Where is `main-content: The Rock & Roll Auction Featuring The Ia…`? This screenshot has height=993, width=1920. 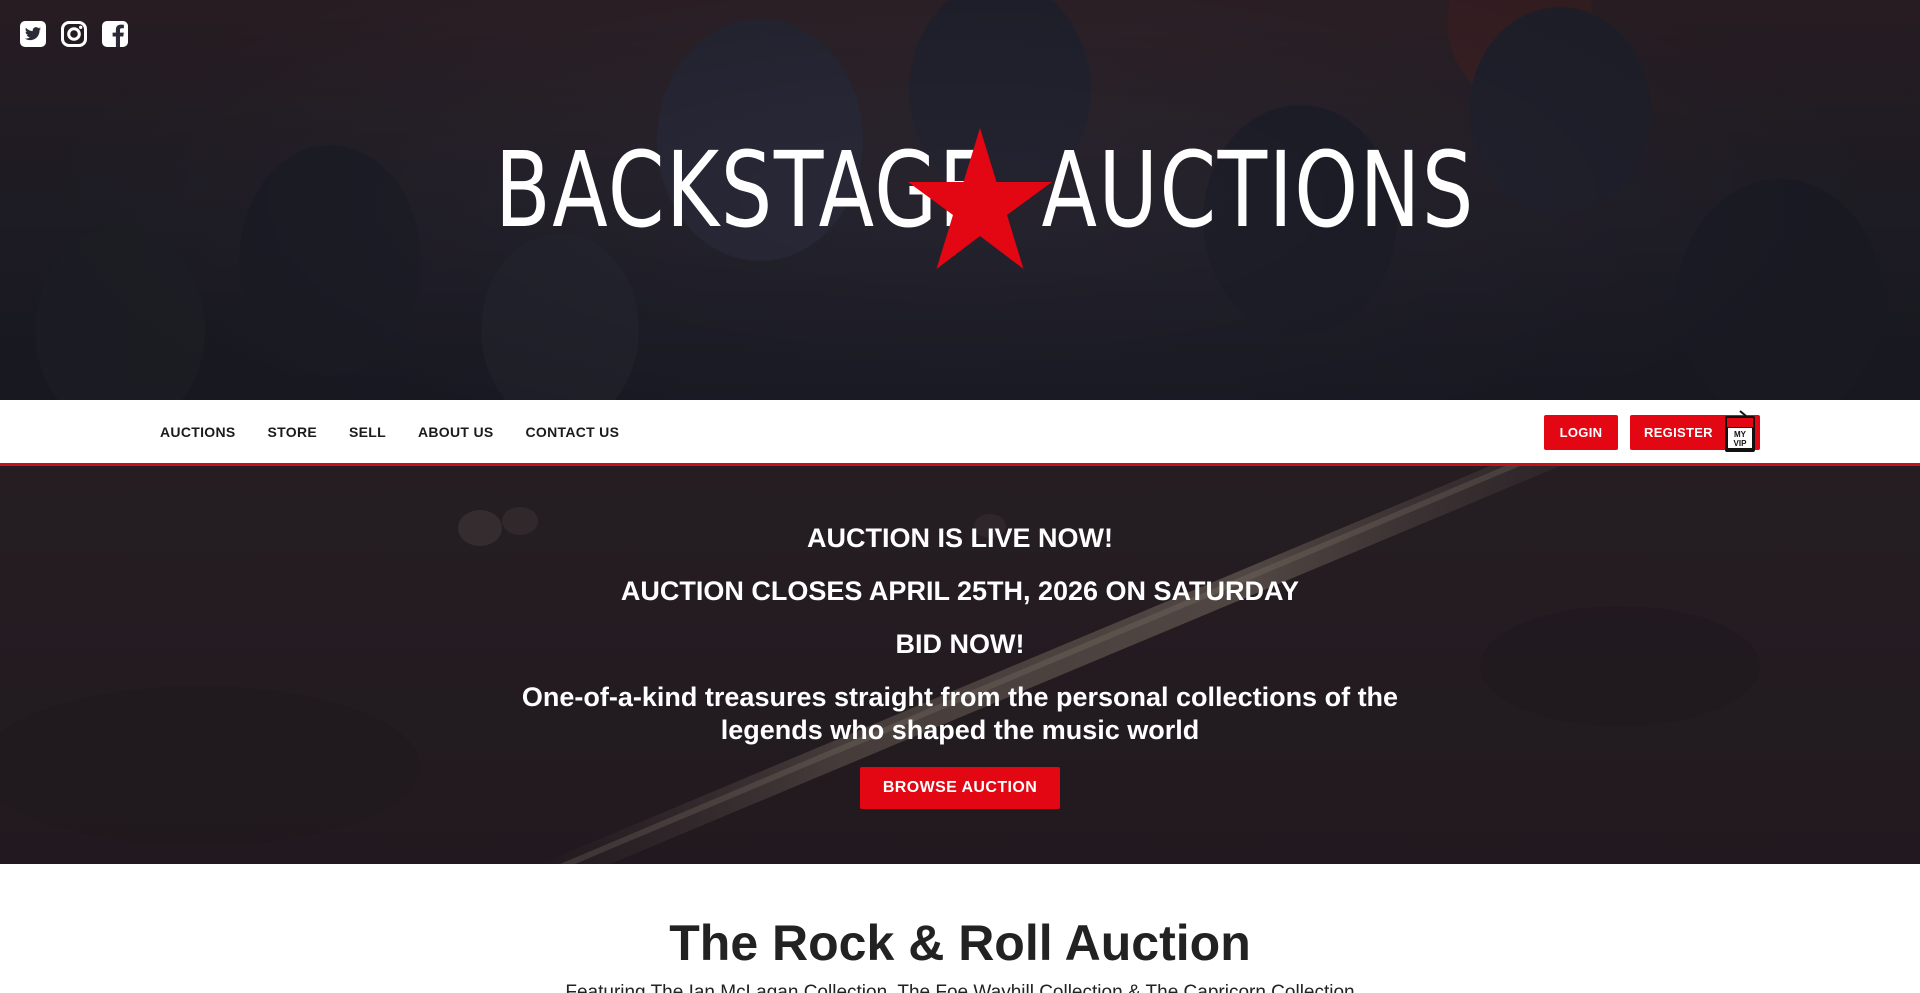
main-content: The Rock & Roll Auction Featuring The Ia… is located at coordinates (960, 928).